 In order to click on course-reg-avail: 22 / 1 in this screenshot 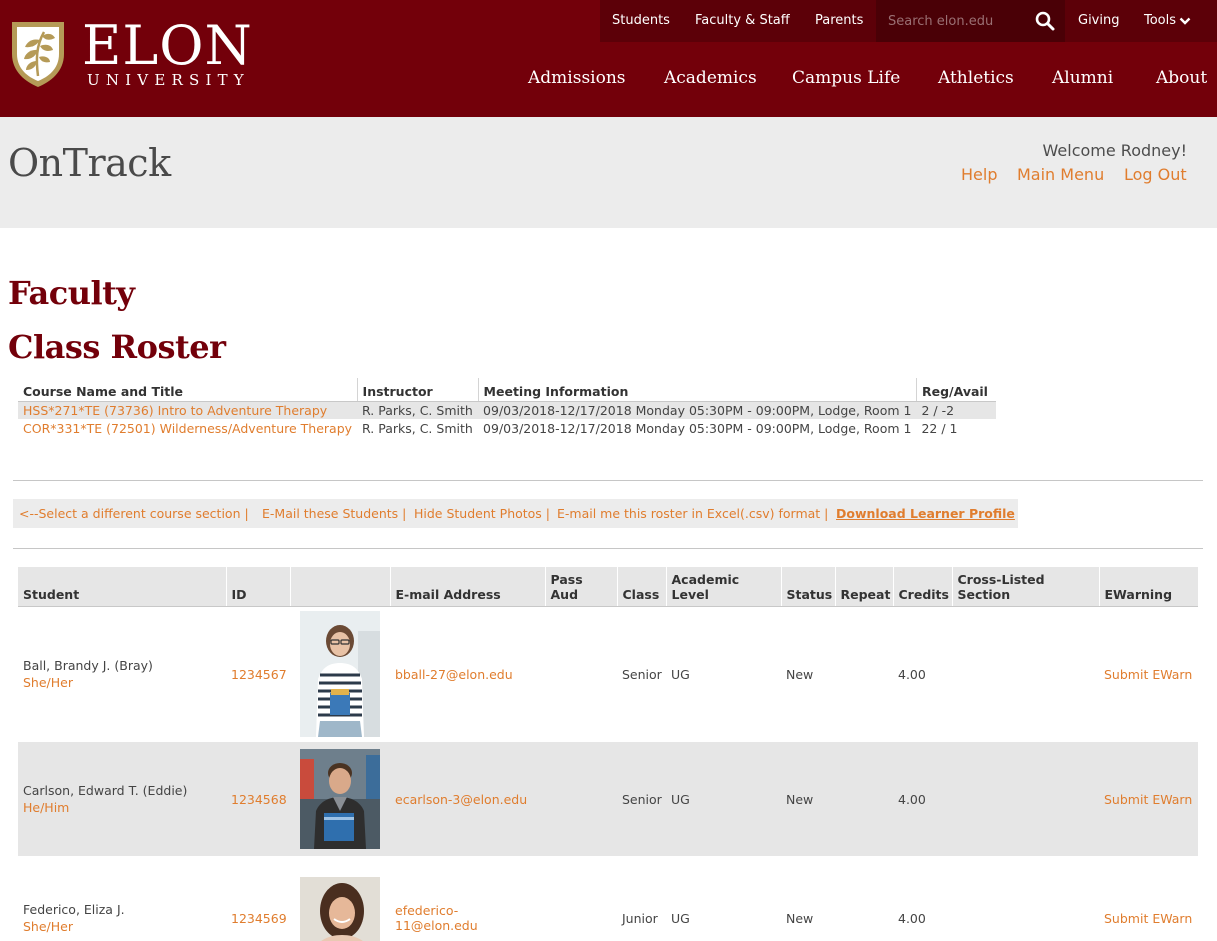, I will do `click(939, 428)`.